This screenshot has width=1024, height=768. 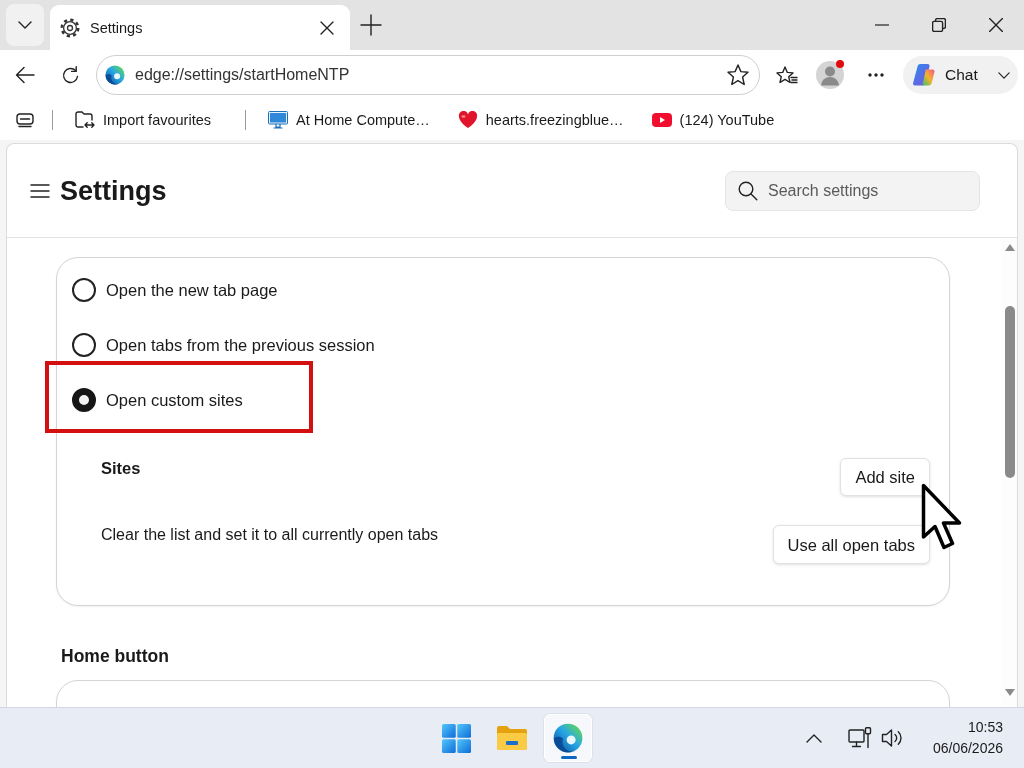 What do you see at coordinates (830, 75) in the screenshot?
I see `avatar-icon` at bounding box center [830, 75].